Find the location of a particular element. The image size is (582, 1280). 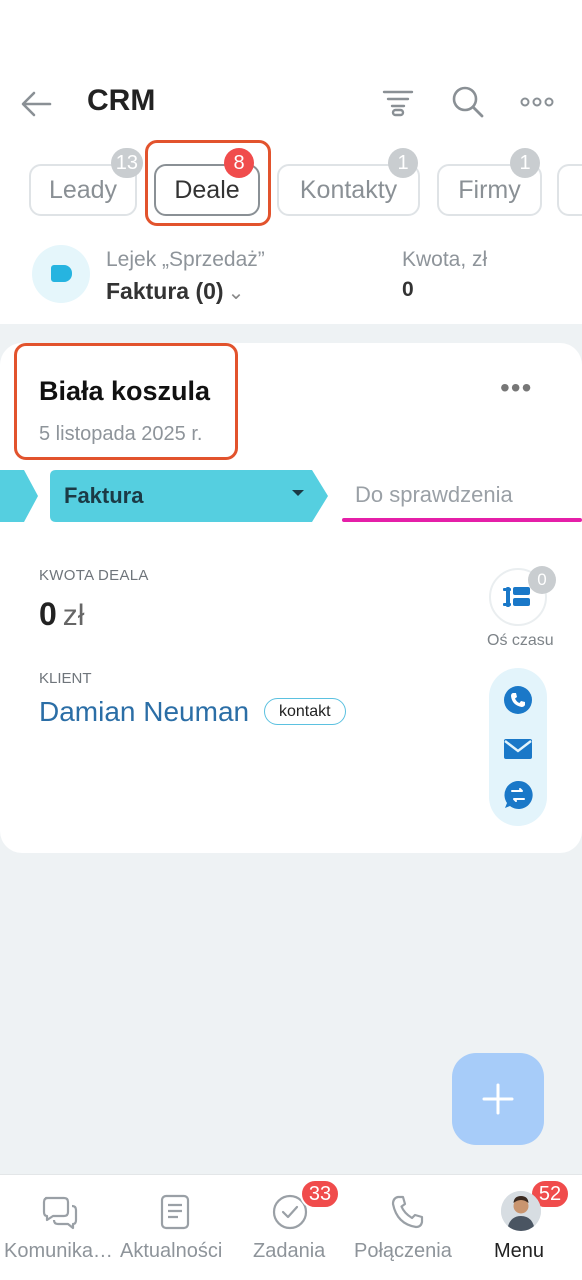

deal-amount-value: 0 is located at coordinates (48, 614).